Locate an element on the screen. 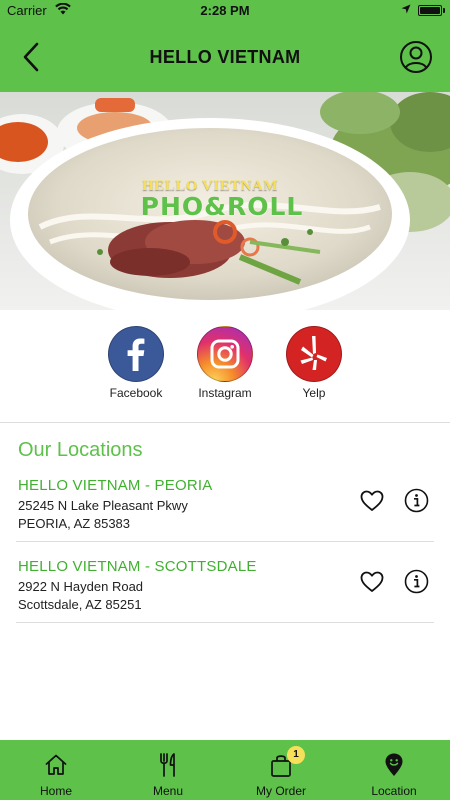  tab-my-order: 1 My Order is located at coordinates (281, 770).